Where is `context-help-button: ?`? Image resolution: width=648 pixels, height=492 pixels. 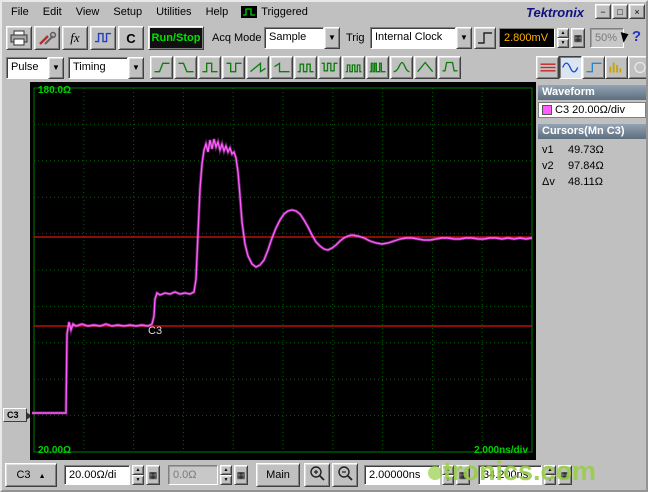
context-help-button: ? is located at coordinates (631, 38).